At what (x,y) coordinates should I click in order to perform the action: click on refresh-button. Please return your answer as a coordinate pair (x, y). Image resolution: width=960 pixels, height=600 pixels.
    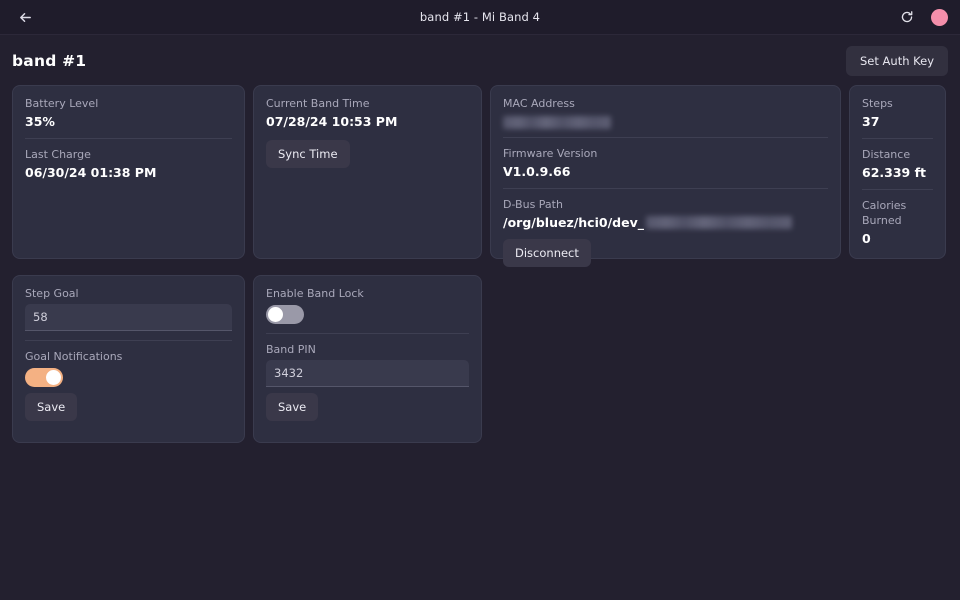
    Looking at the image, I should click on (907, 17).